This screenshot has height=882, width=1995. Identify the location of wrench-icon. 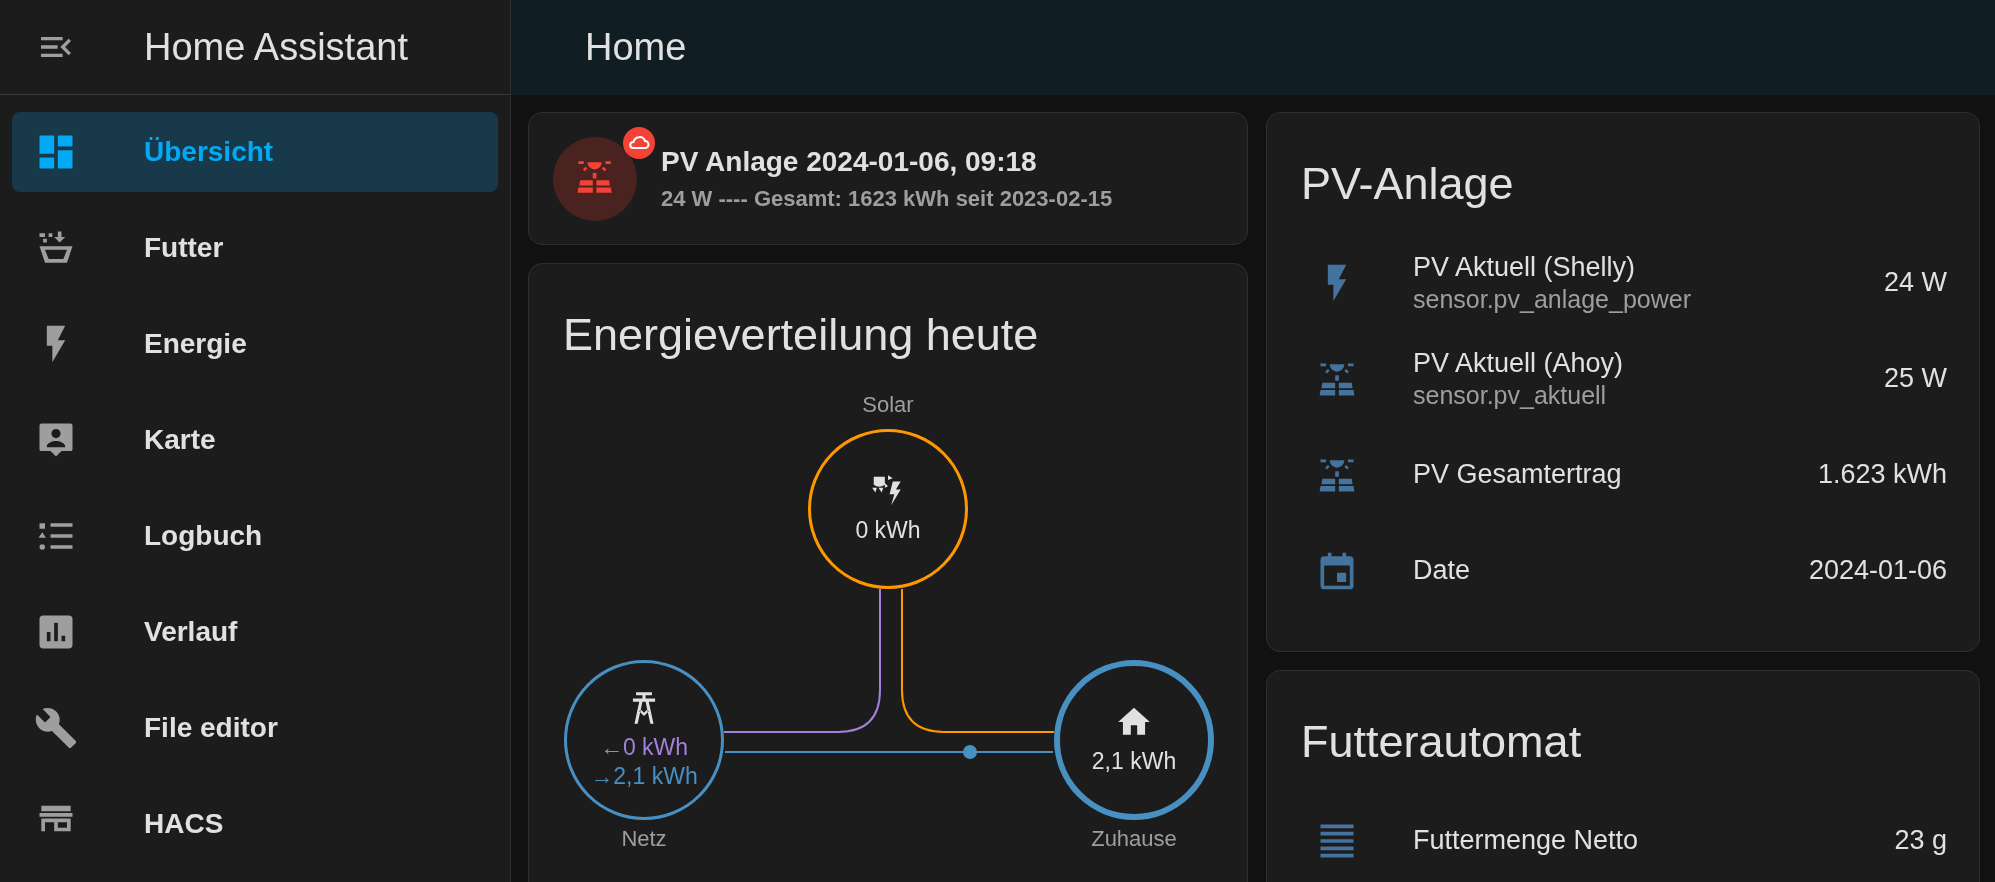
(56, 728).